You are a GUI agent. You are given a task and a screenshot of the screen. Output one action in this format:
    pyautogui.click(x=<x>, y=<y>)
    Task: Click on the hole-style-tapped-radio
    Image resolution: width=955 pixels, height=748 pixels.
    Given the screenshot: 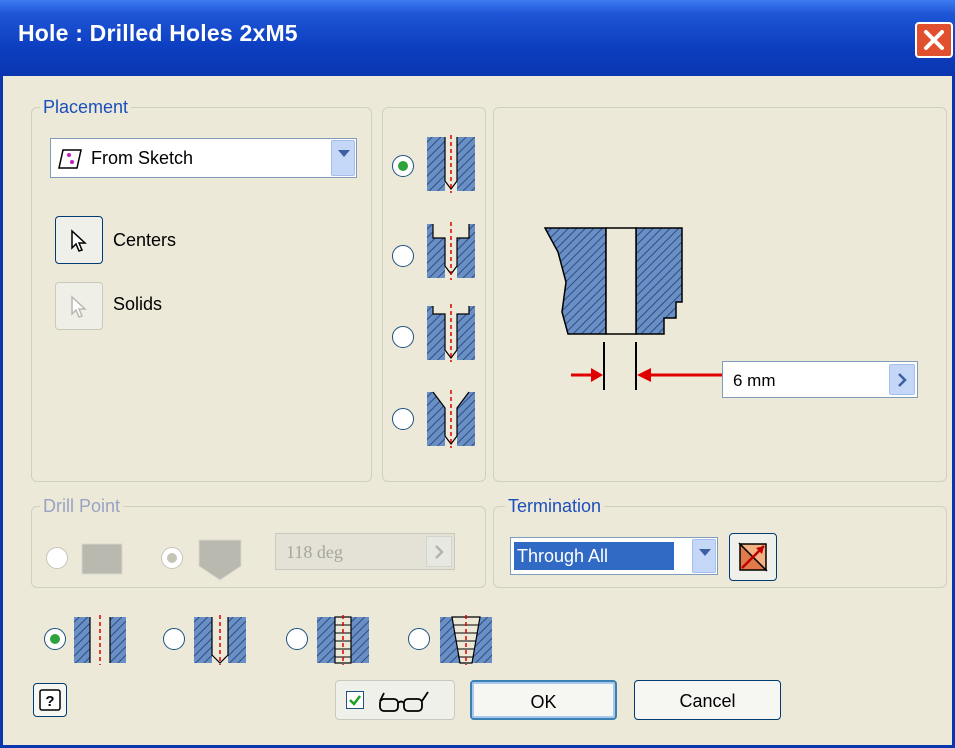 What is the action you would take?
    pyautogui.click(x=297, y=639)
    